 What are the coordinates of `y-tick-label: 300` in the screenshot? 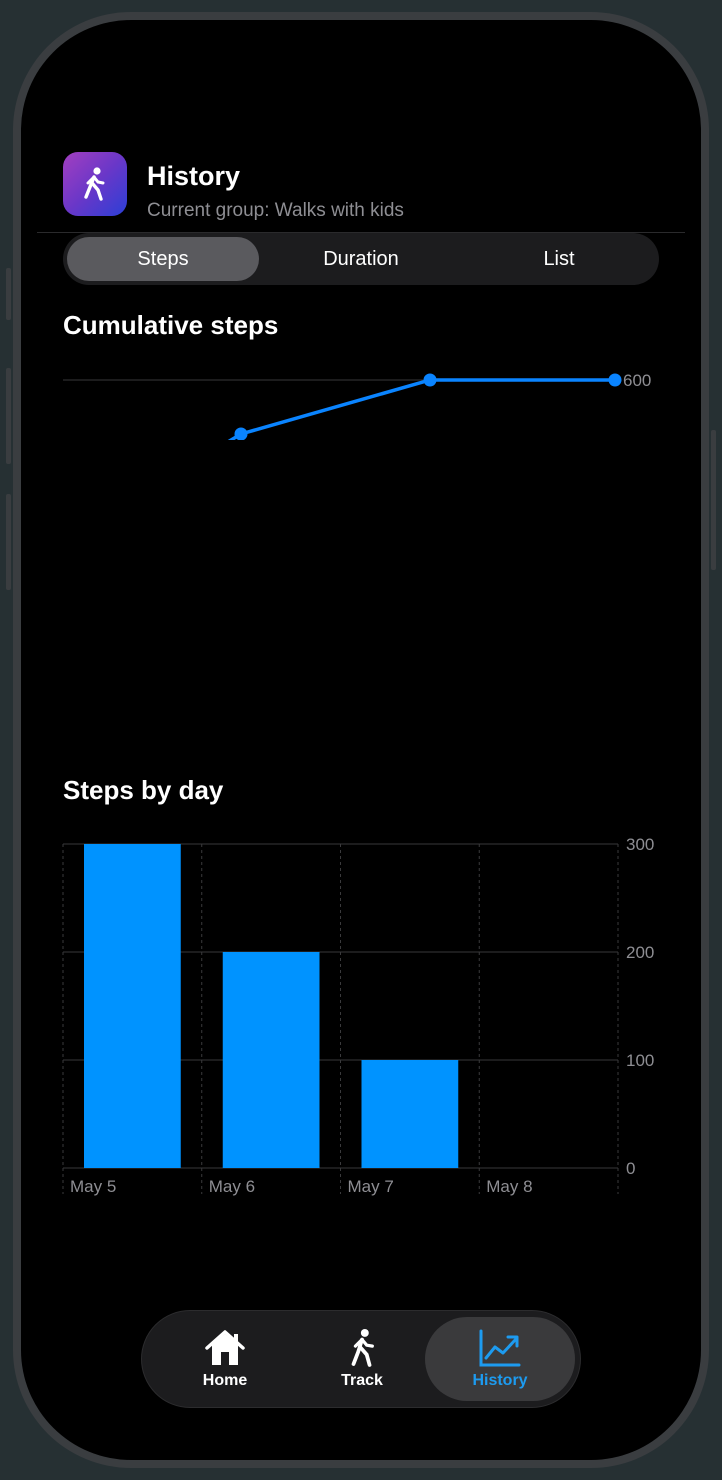 It's located at (640, 844).